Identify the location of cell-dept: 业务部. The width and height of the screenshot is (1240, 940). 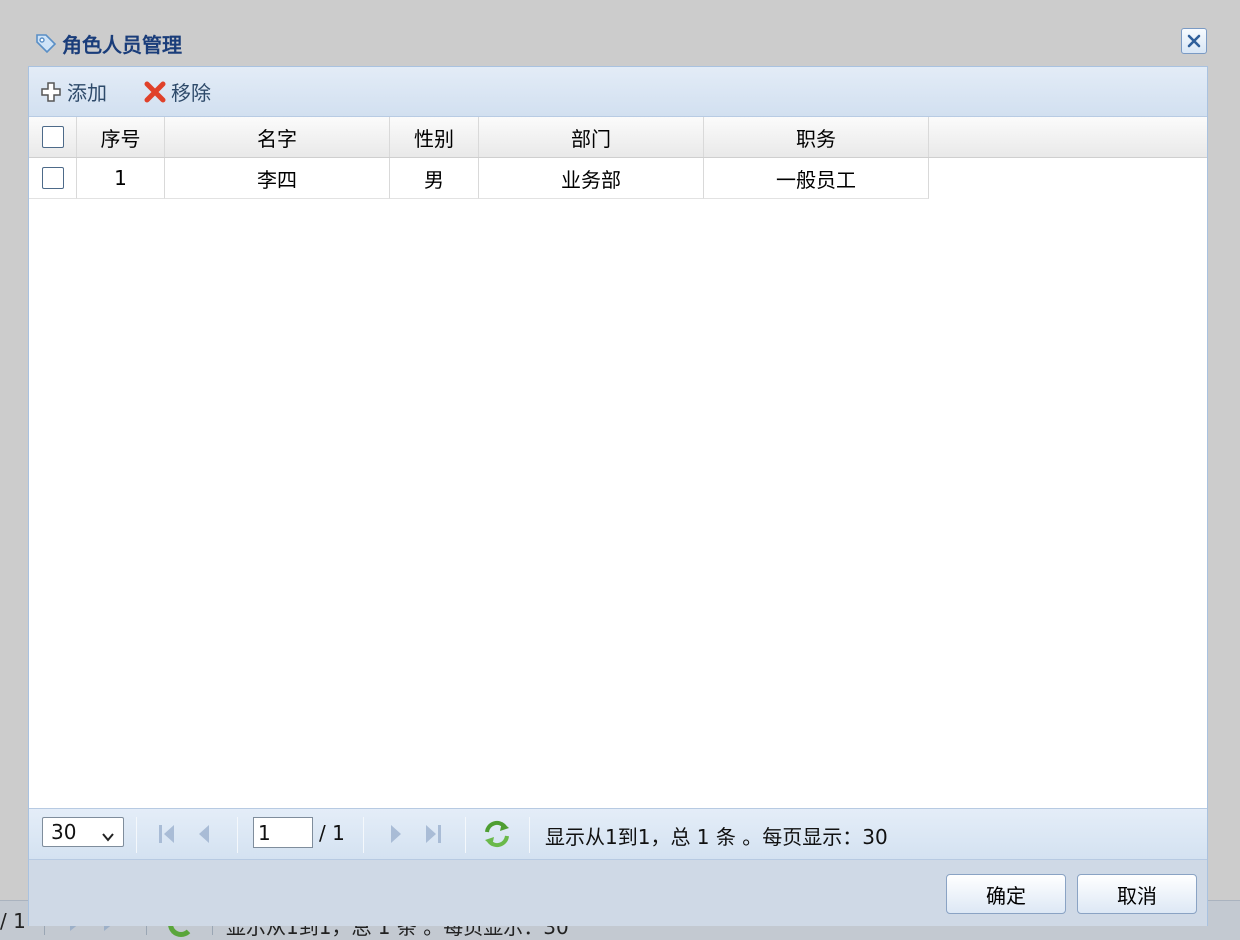
(591, 178).